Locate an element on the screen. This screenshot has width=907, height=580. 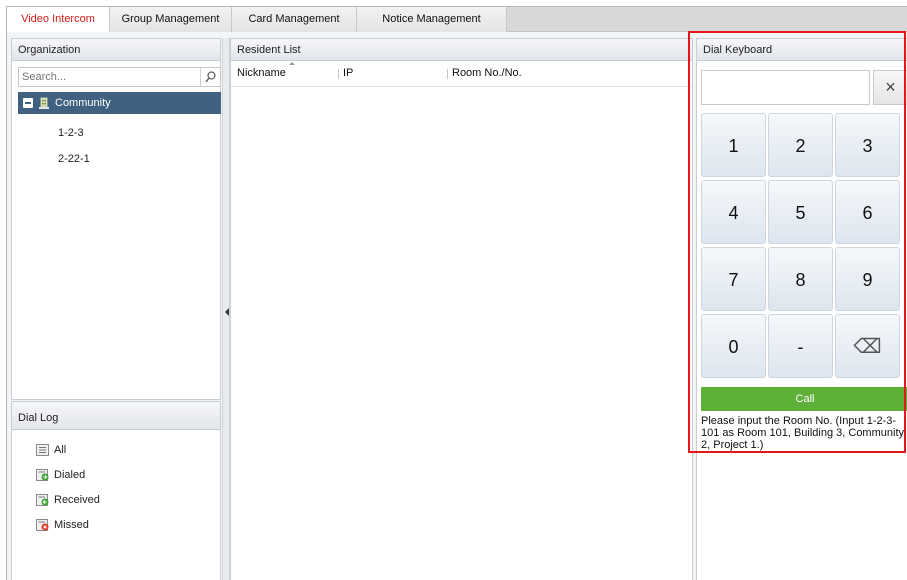
resident-list-title: Resident List is located at coordinates (461, 50).